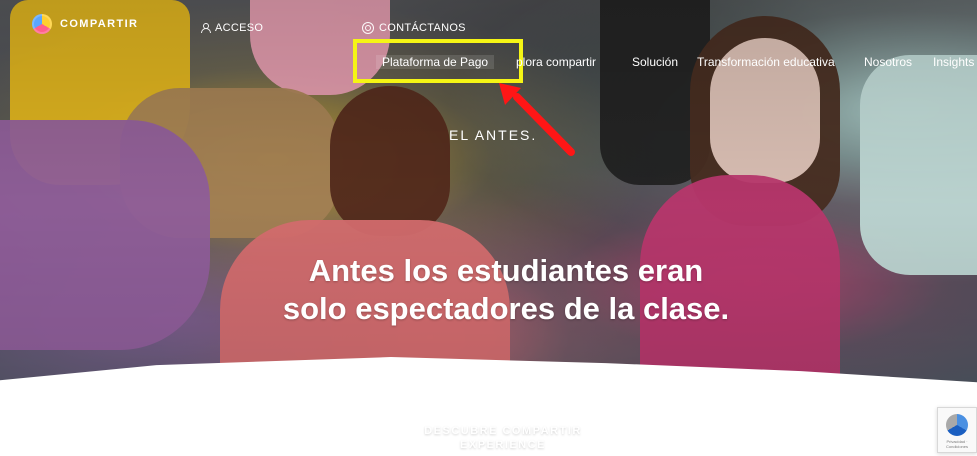 Image resolution: width=977 pixels, height=456 pixels. I want to click on brand-logo-icon, so click(42, 24).